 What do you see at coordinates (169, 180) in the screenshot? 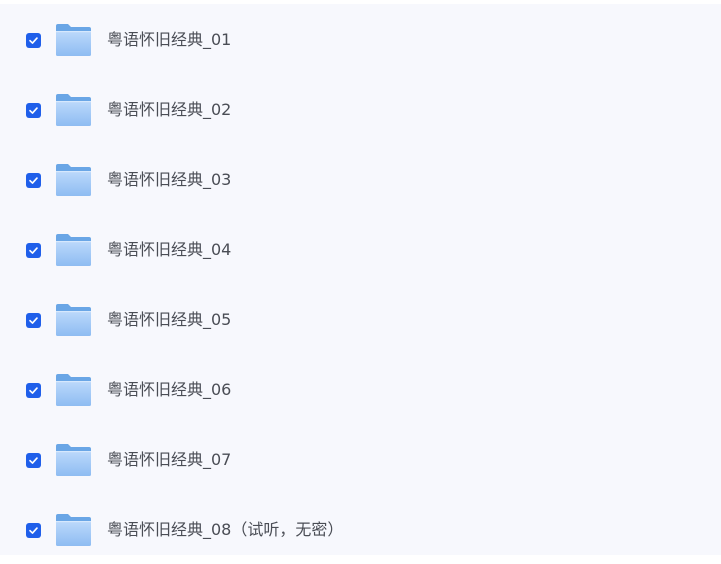
I see `folder-name: 粤语怀旧经典_03` at bounding box center [169, 180].